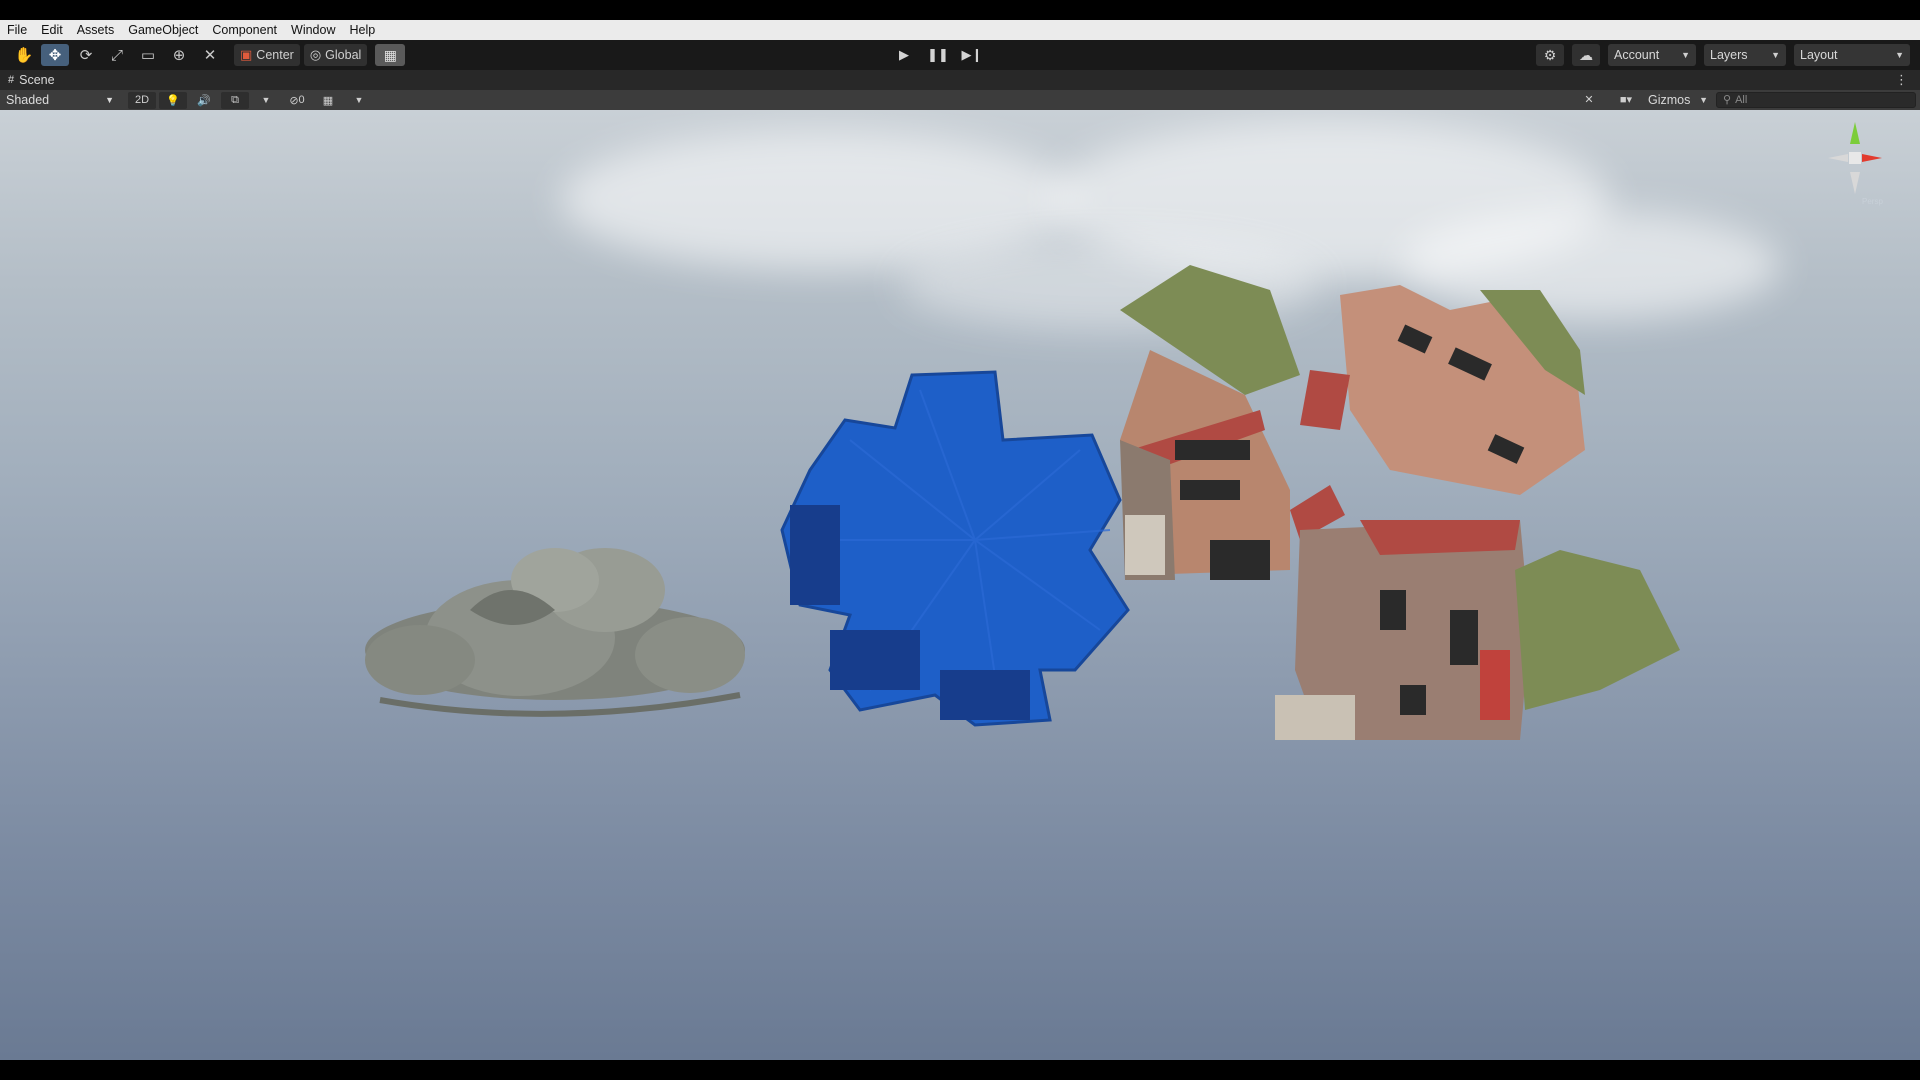 This screenshot has width=1920, height=1080. I want to click on pause-icon: ❚❚, so click(938, 55).